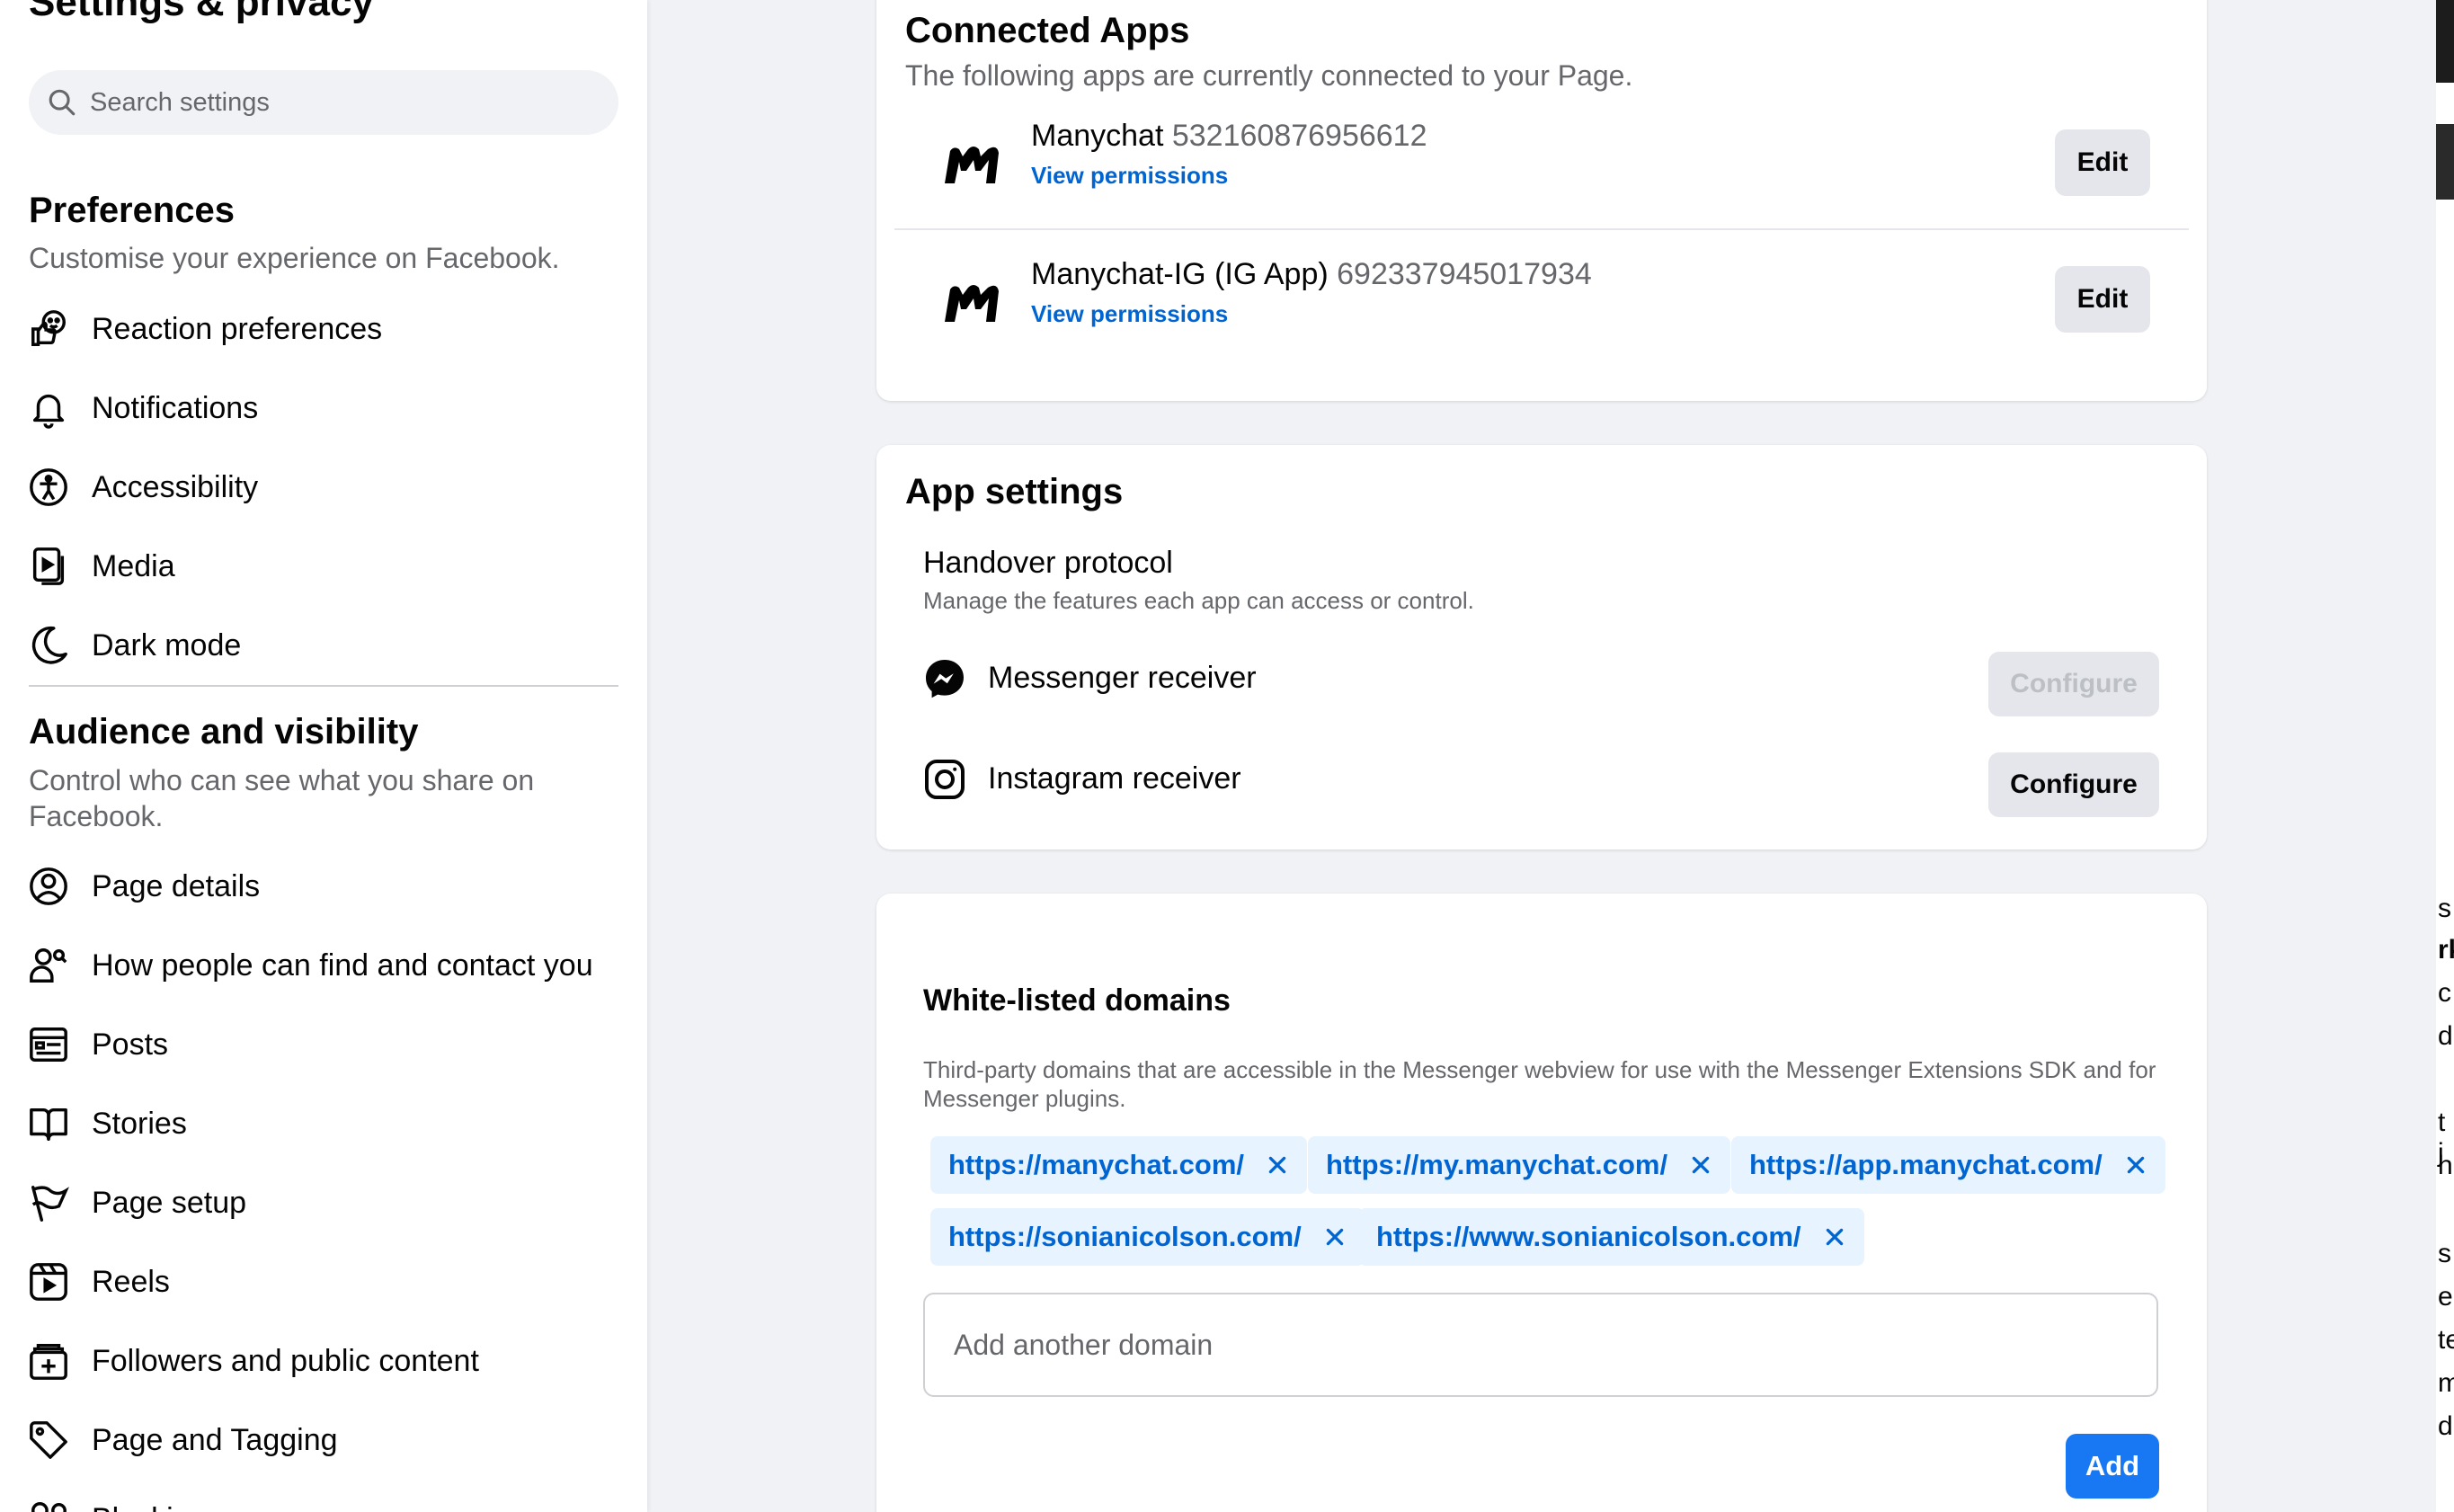  Describe the element at coordinates (1299, 136) in the screenshot. I see `app-id: 532160876956612` at that location.